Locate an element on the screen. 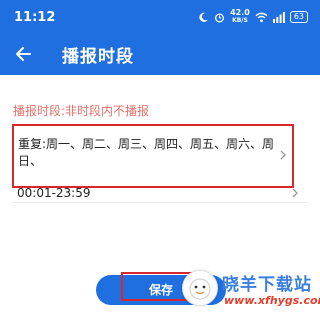  wifi-icon is located at coordinates (261, 17).